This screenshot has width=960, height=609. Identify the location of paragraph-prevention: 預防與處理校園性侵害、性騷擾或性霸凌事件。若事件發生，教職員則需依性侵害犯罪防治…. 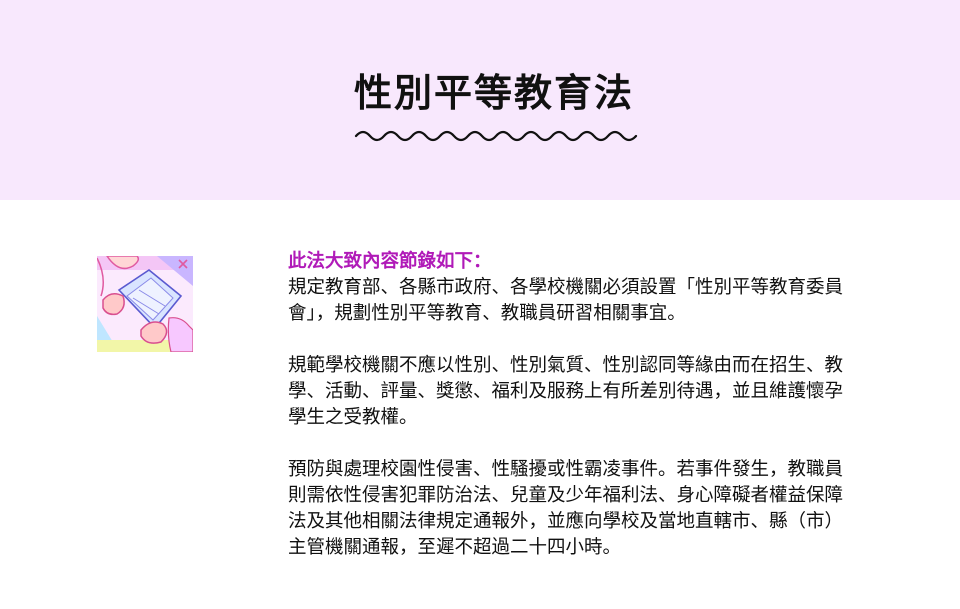
(566, 508).